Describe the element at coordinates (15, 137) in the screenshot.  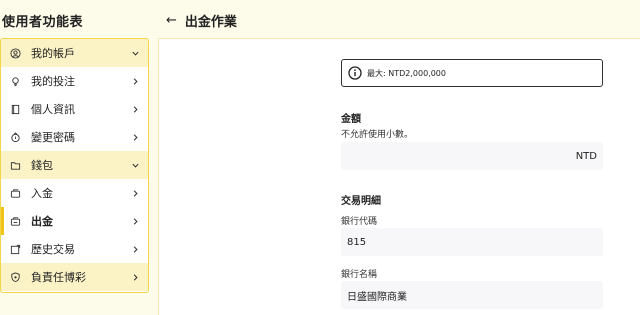
I see `lock-icon` at that location.